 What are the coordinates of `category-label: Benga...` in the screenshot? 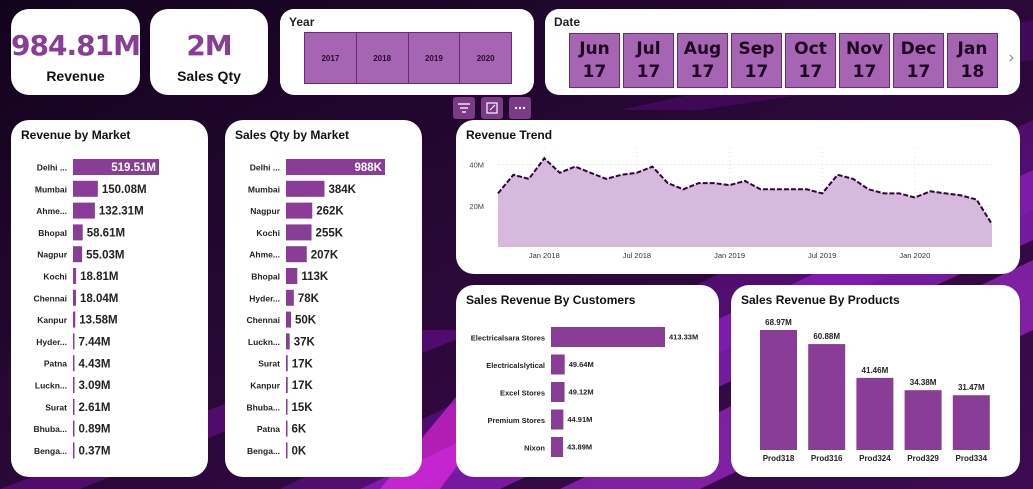 It's located at (263, 451).